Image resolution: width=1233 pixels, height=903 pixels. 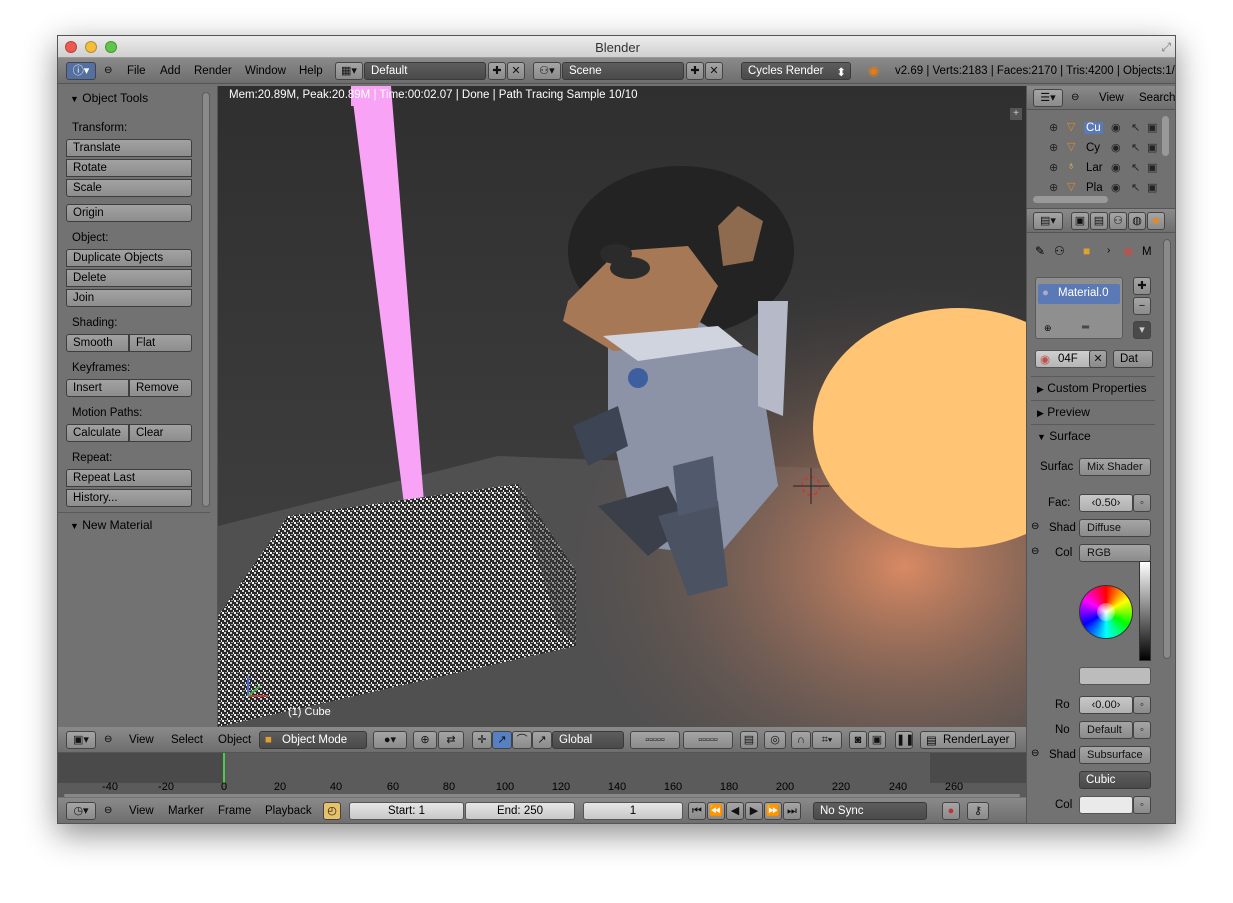 I want to click on normal-manipulator-icon: ↗, so click(x=542, y=740).